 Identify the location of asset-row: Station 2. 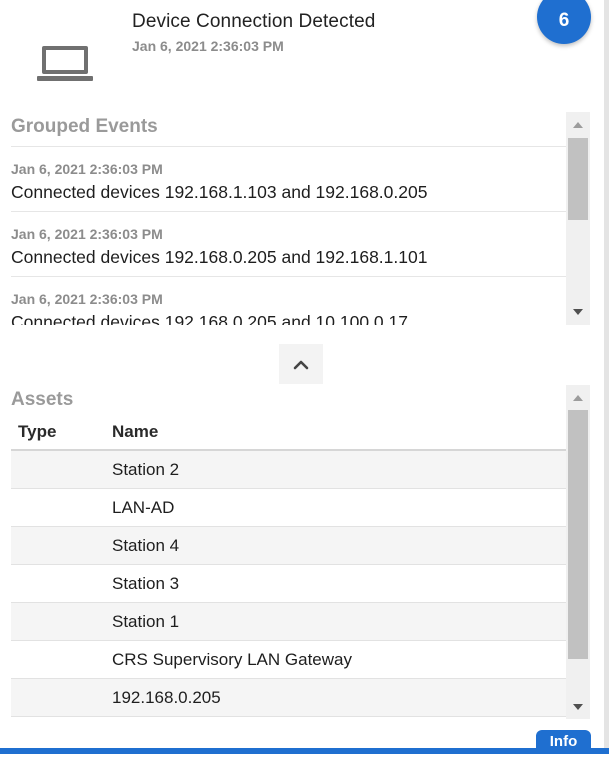
(288, 470).